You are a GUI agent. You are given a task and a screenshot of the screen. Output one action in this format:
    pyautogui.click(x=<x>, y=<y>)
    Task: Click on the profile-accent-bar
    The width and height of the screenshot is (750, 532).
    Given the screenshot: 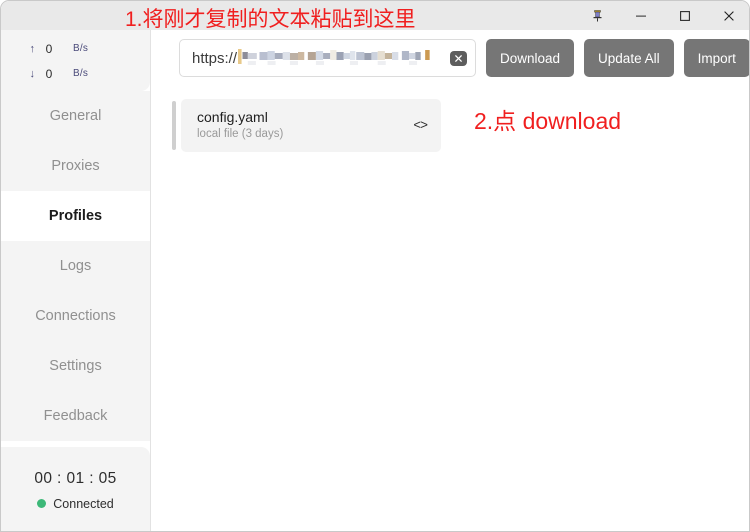 What is the action you would take?
    pyautogui.click(x=174, y=125)
    